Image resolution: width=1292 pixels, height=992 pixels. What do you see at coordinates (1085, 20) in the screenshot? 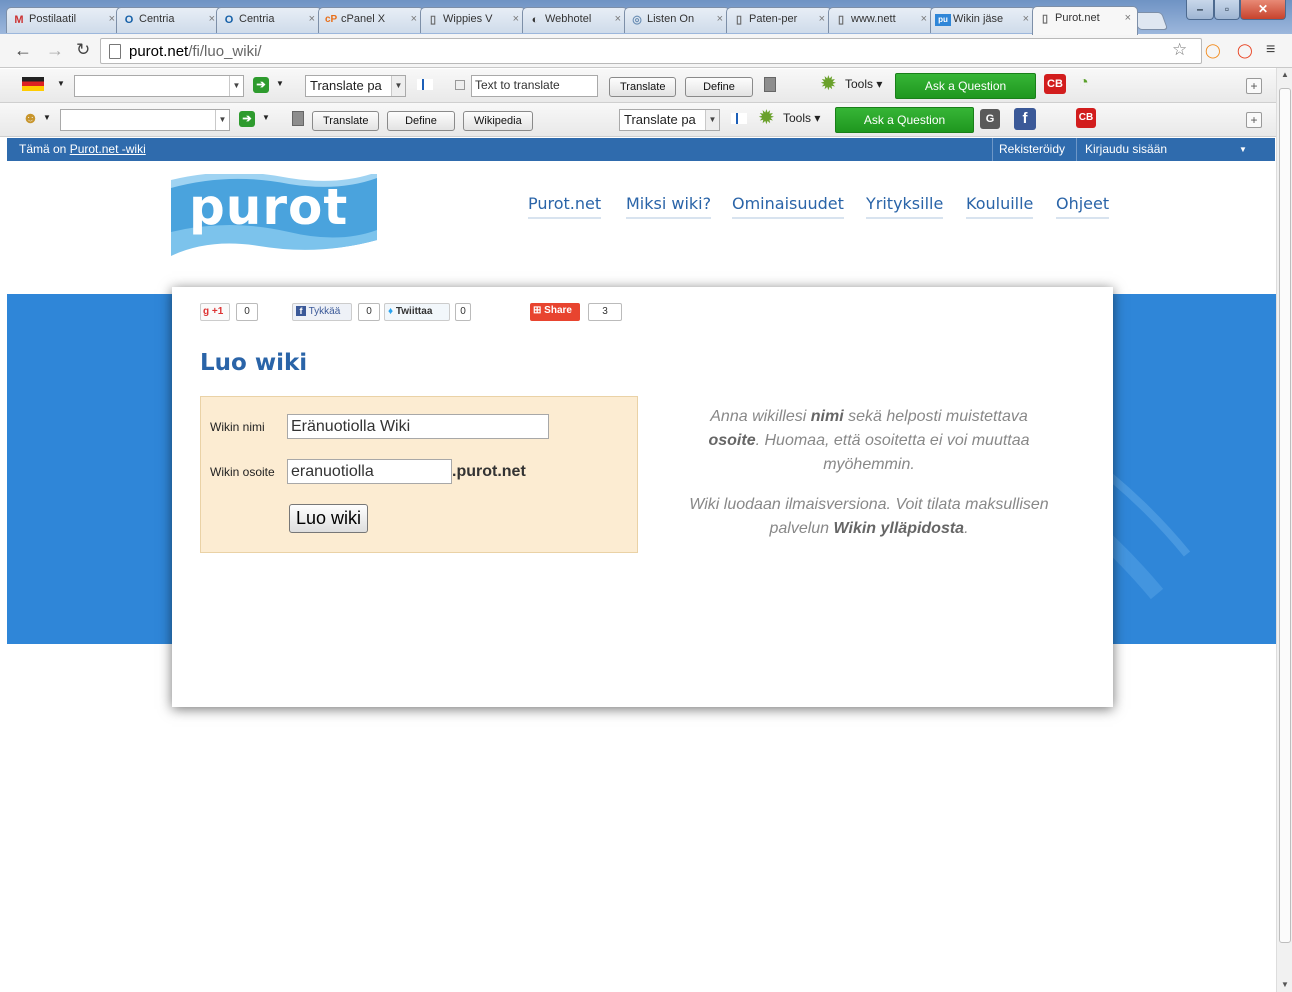
I see `tab-purot-net-active: ▯ Purot.net ×` at bounding box center [1085, 20].